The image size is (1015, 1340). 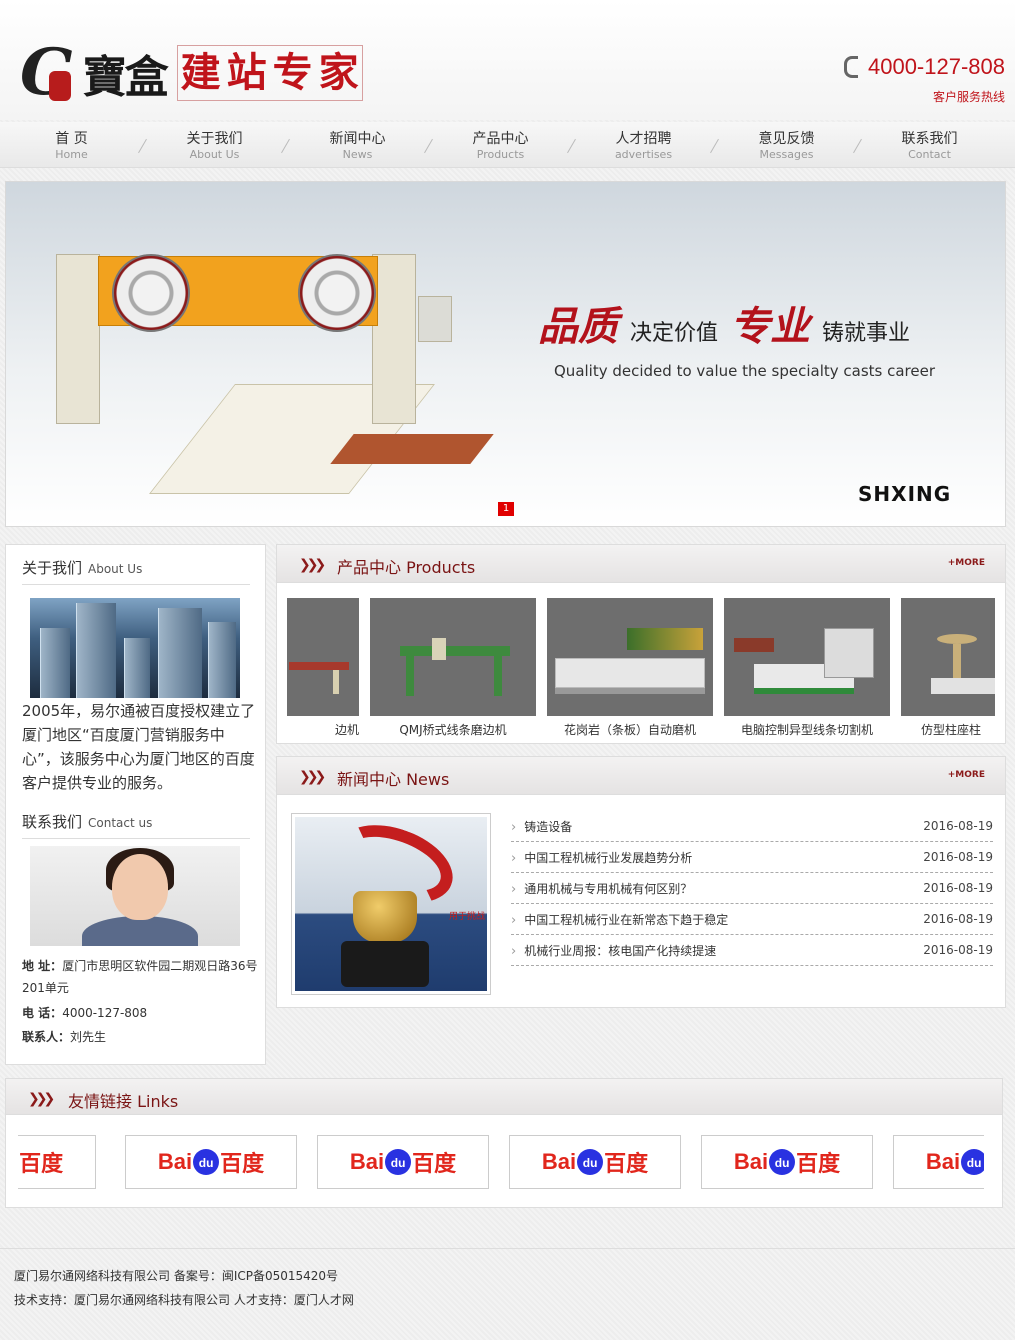 What do you see at coordinates (752, 857) in the screenshot?
I see `news-item: 中国工程机械行业发展趋势分析 2016-08-19` at bounding box center [752, 857].